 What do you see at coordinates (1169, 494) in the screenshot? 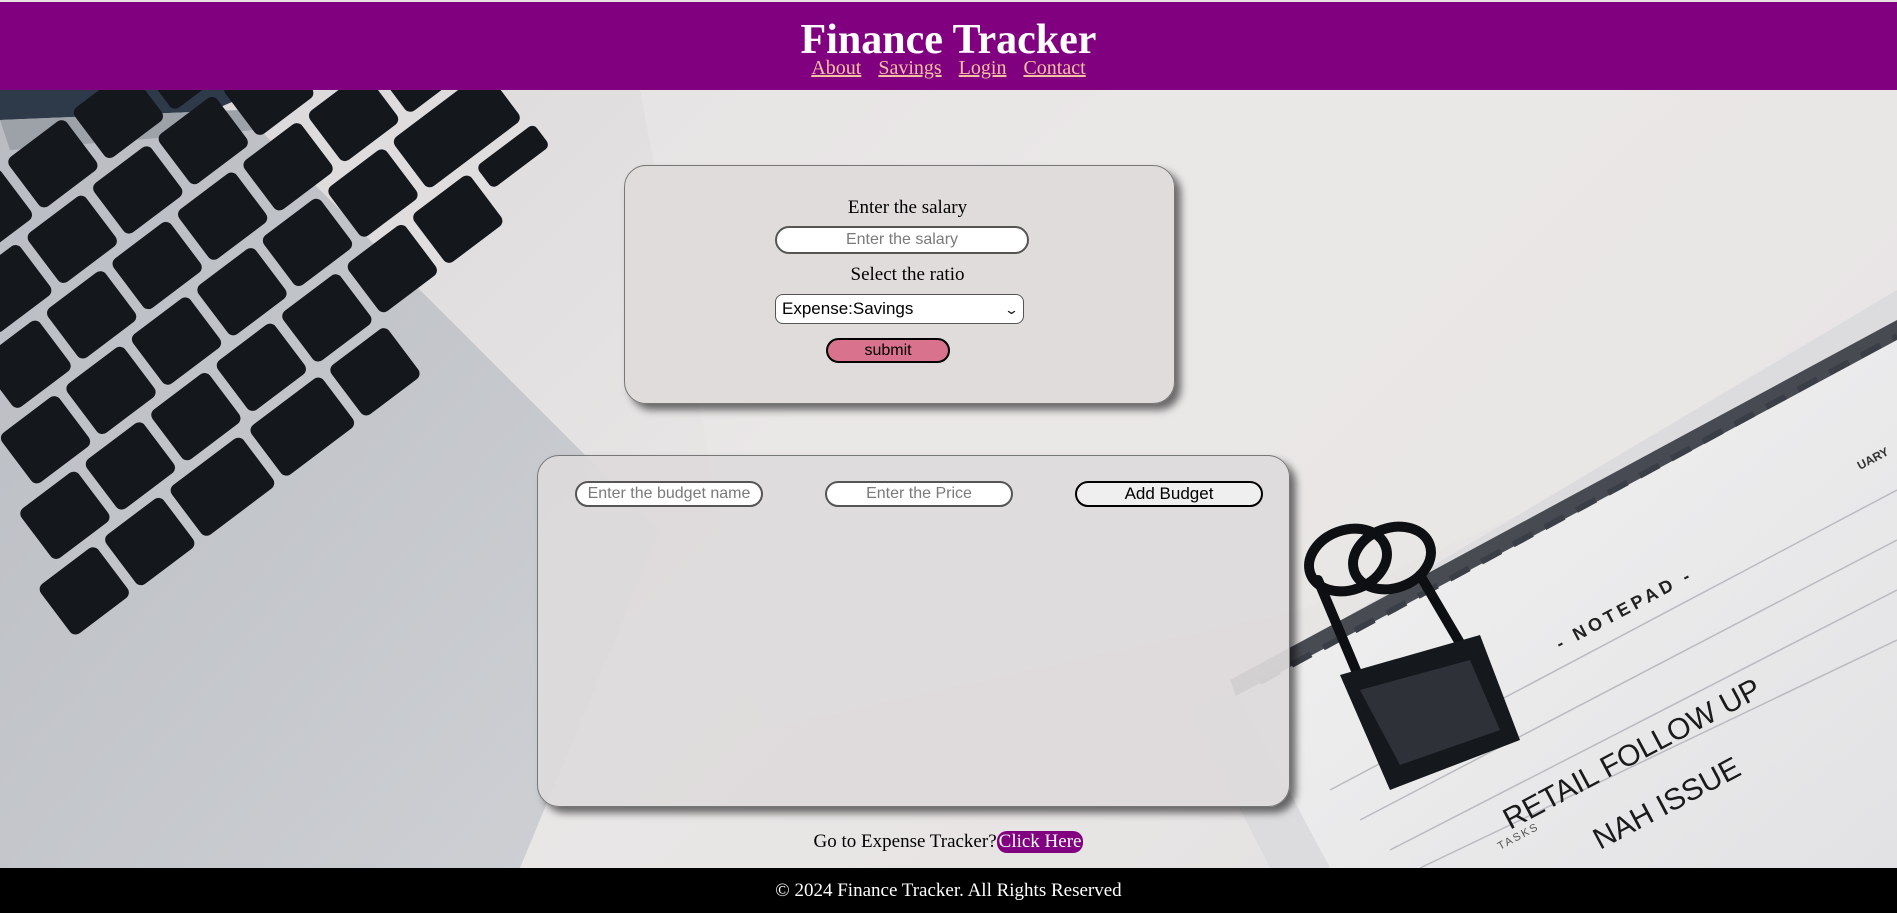
I see `add-budget-button: Add Budget` at bounding box center [1169, 494].